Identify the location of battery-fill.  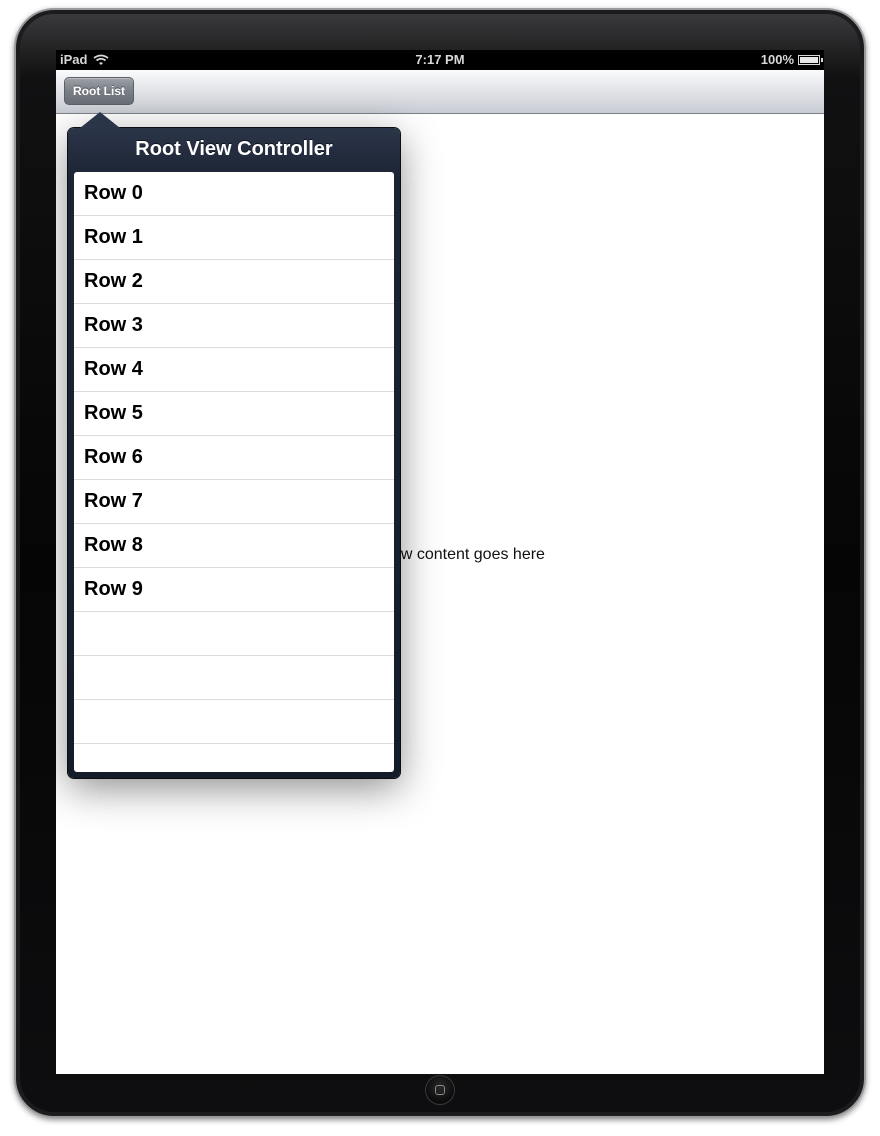
(809, 59).